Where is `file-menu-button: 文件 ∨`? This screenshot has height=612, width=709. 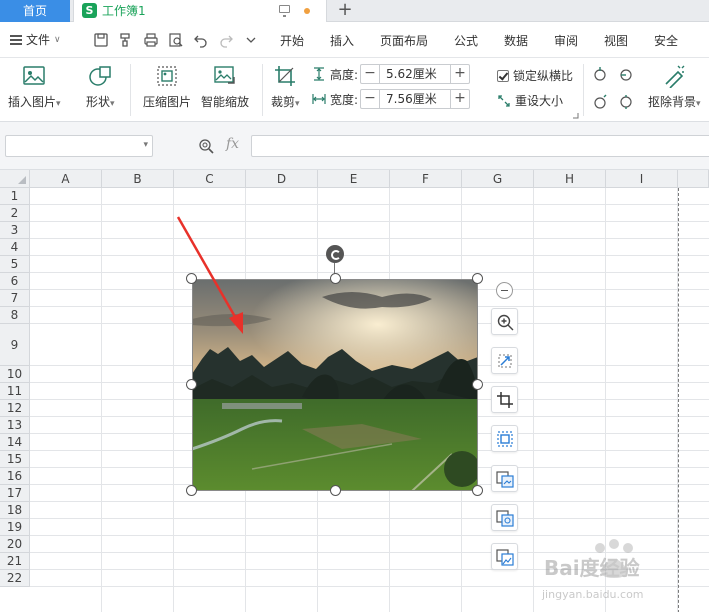
file-menu-button: 文件 ∨ is located at coordinates (35, 40).